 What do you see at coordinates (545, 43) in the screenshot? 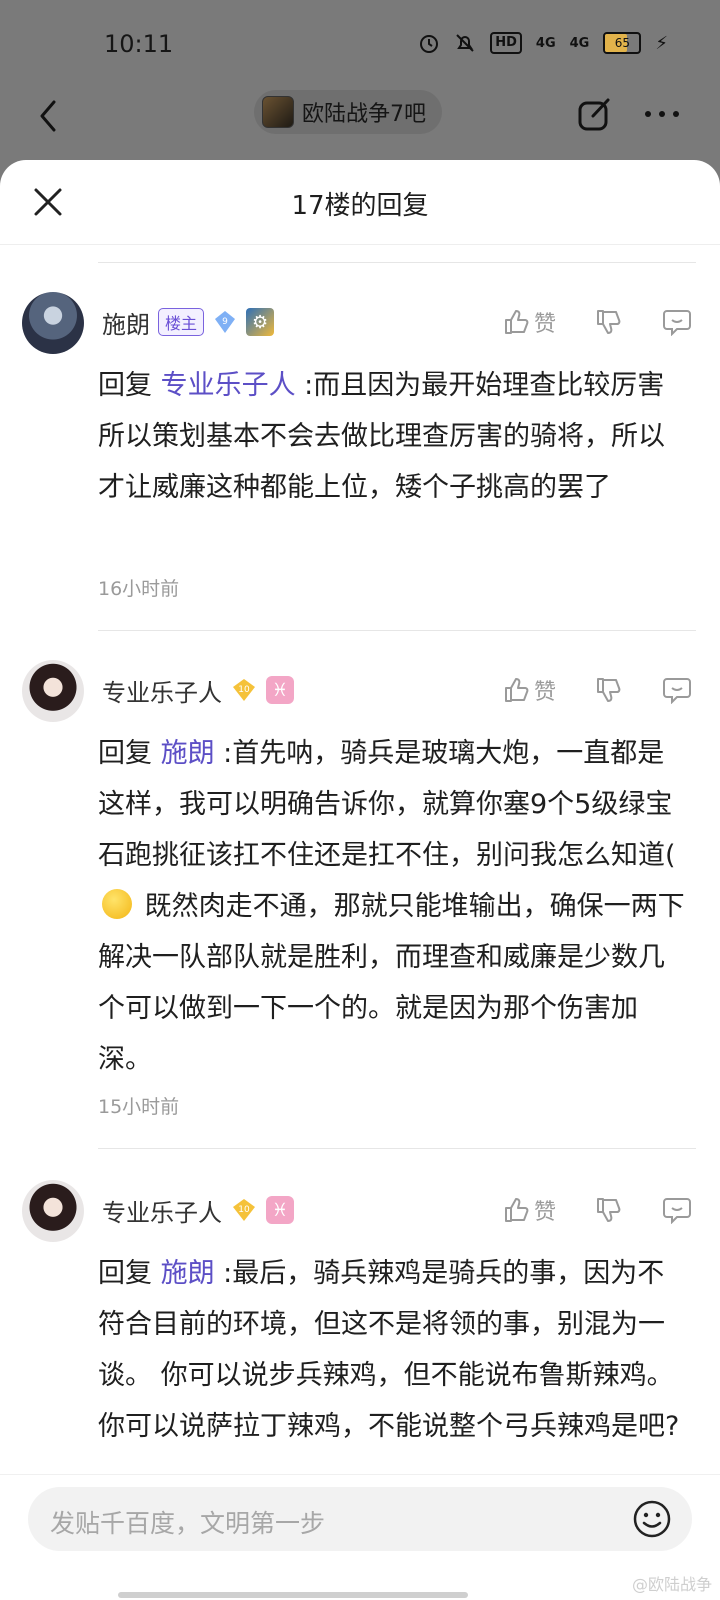
I see `network-label-1: 4G` at bounding box center [545, 43].